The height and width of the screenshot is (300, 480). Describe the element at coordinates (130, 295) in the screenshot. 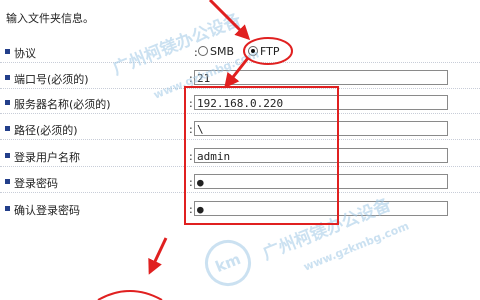

I see `partial-highlight-circle` at that location.